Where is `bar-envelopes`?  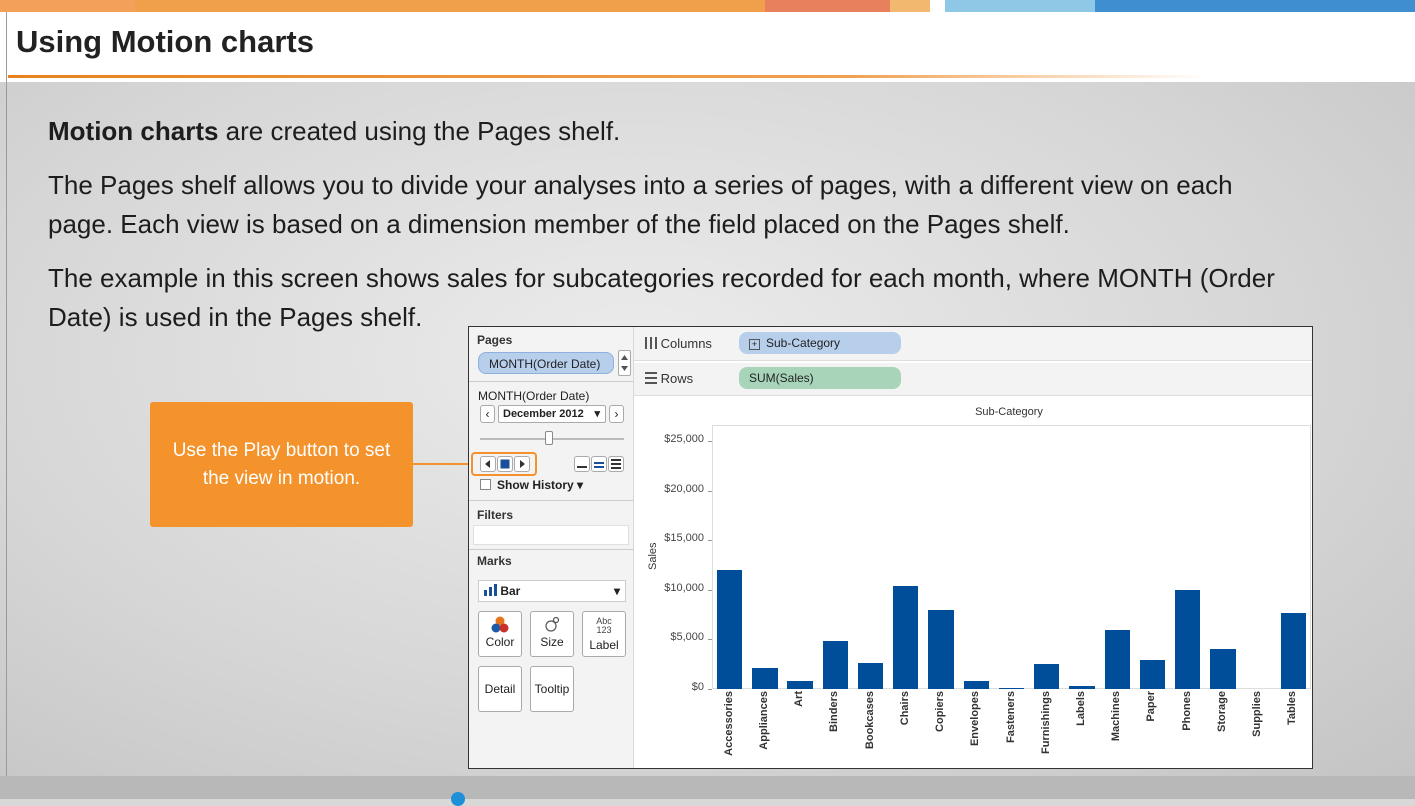 bar-envelopes is located at coordinates (976, 685).